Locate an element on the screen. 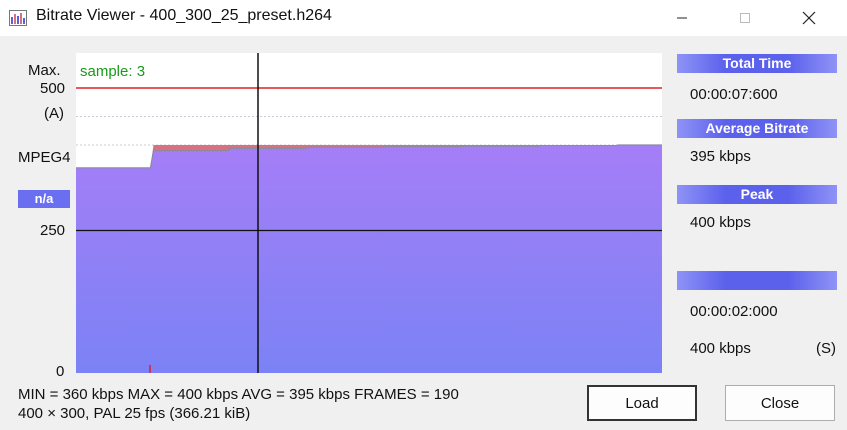 The width and height of the screenshot is (847, 430). maximize-button is located at coordinates (745, 18).